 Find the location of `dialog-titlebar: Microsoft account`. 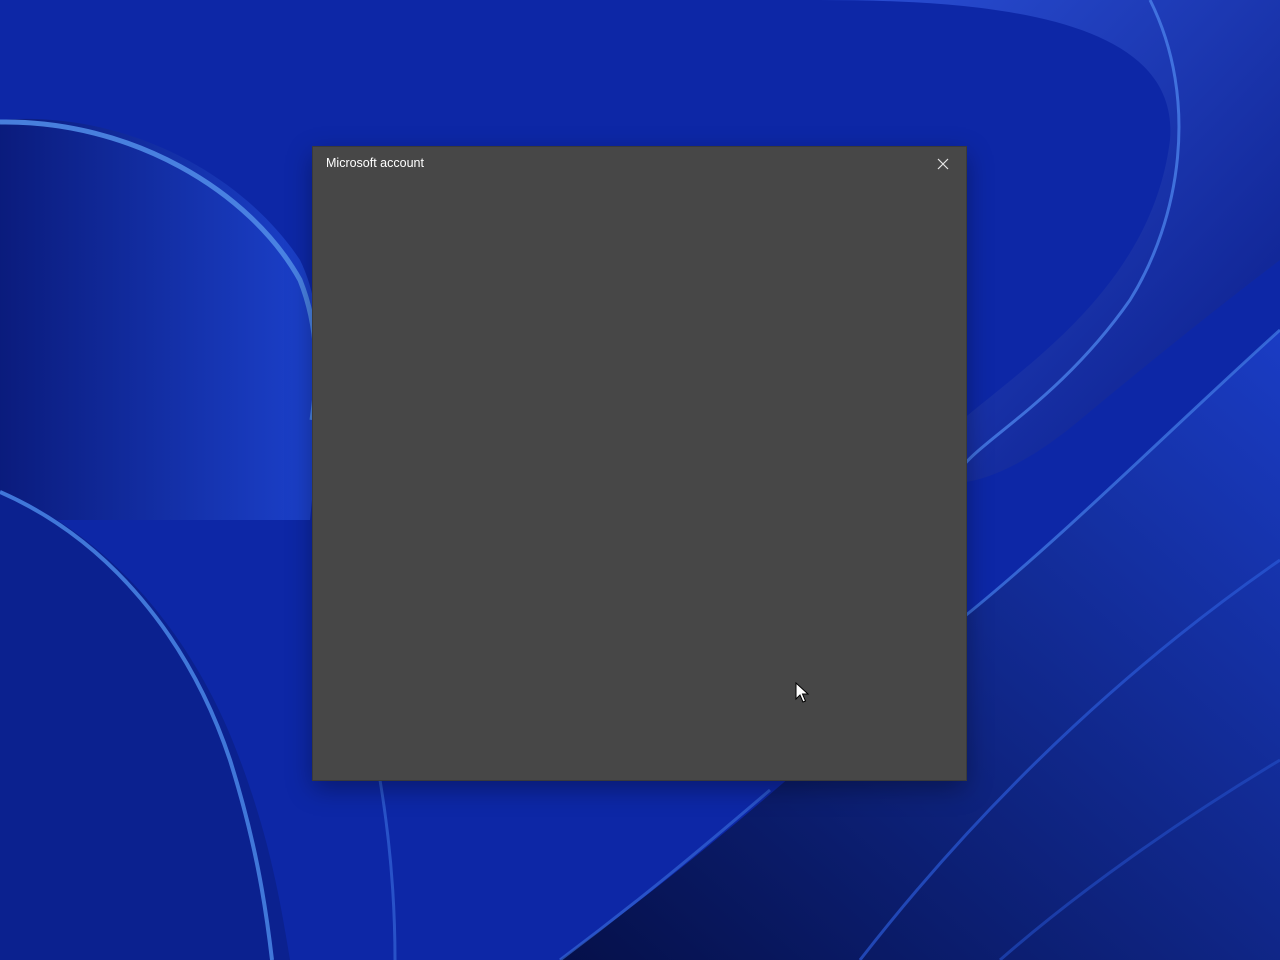

dialog-titlebar: Microsoft account is located at coordinates (639, 164).